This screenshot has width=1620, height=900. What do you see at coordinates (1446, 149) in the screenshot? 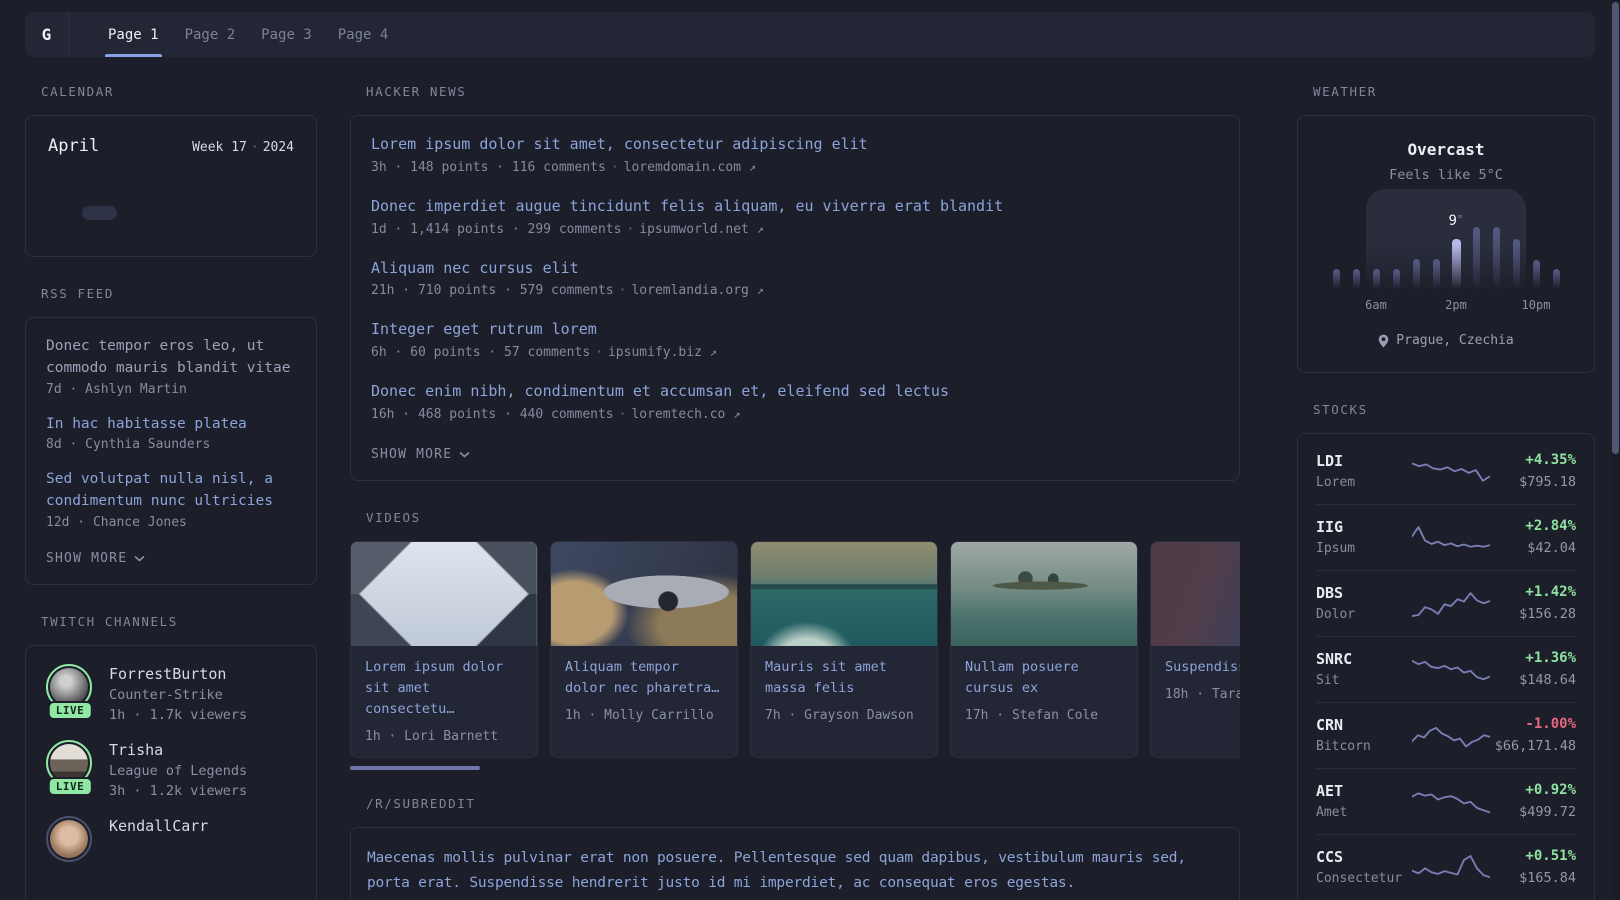
I see `weather-condition: Overcast` at bounding box center [1446, 149].